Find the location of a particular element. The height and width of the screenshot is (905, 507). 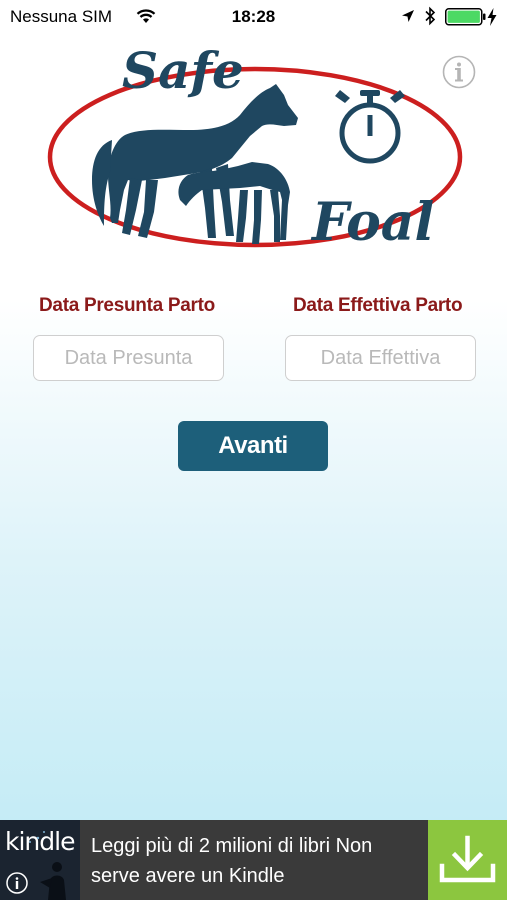

logo-foal-text: Foal is located at coordinates (372, 222).